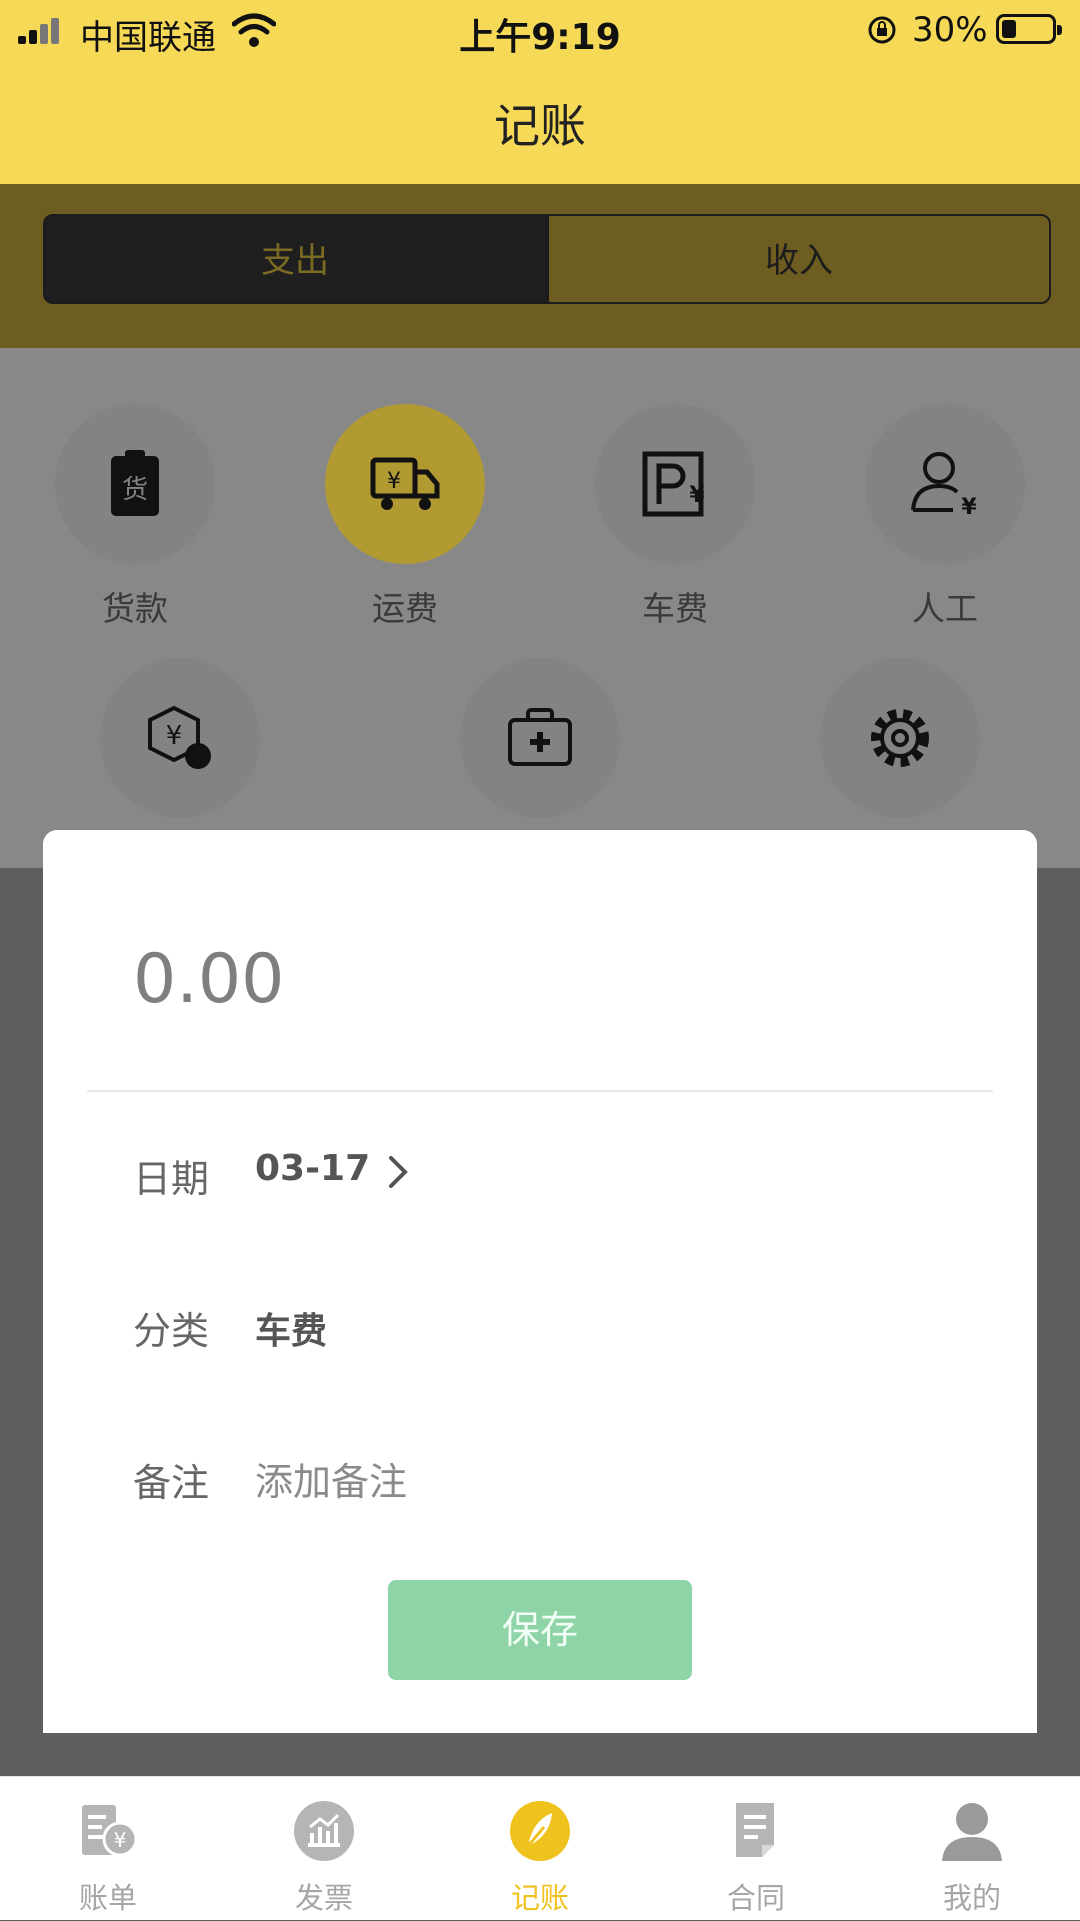 The width and height of the screenshot is (1080, 1921). What do you see at coordinates (171, 1179) in the screenshot?
I see `date-label: 日期` at bounding box center [171, 1179].